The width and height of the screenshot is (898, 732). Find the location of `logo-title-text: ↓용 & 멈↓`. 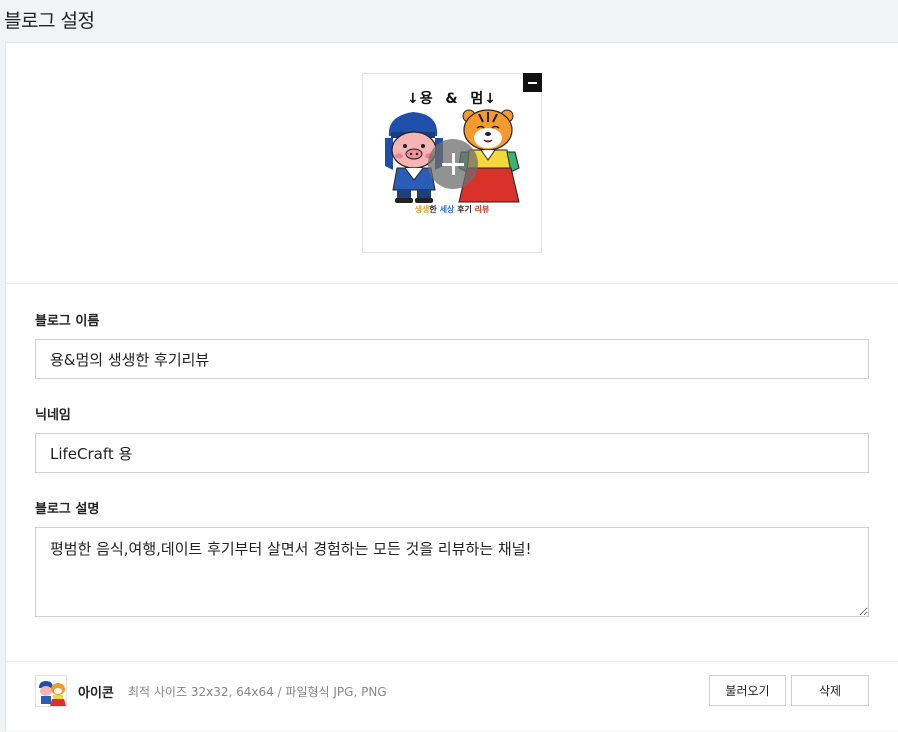

logo-title-text: ↓용 & 멈↓ is located at coordinates (452, 99).